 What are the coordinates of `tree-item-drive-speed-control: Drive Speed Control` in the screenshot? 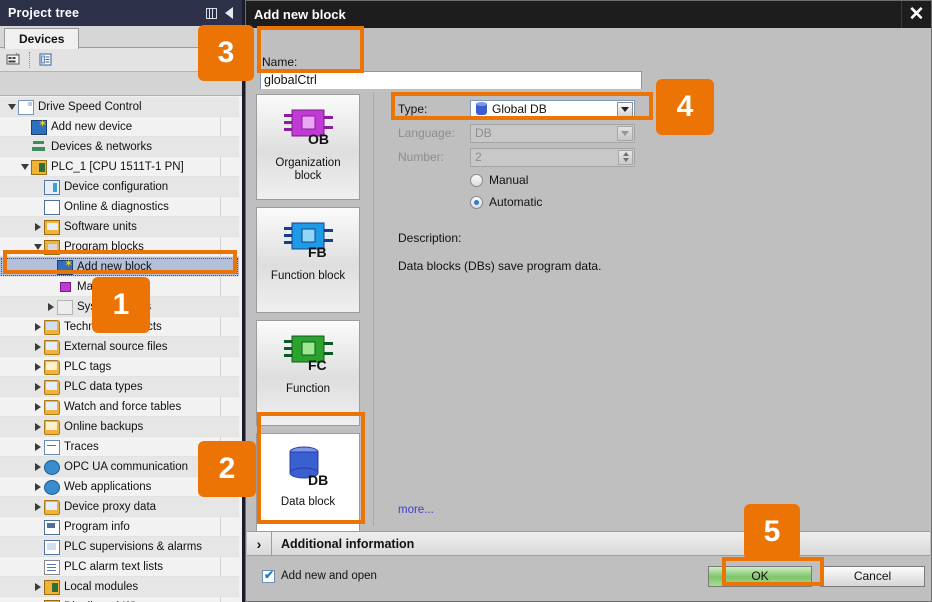 It's located at (119, 107).